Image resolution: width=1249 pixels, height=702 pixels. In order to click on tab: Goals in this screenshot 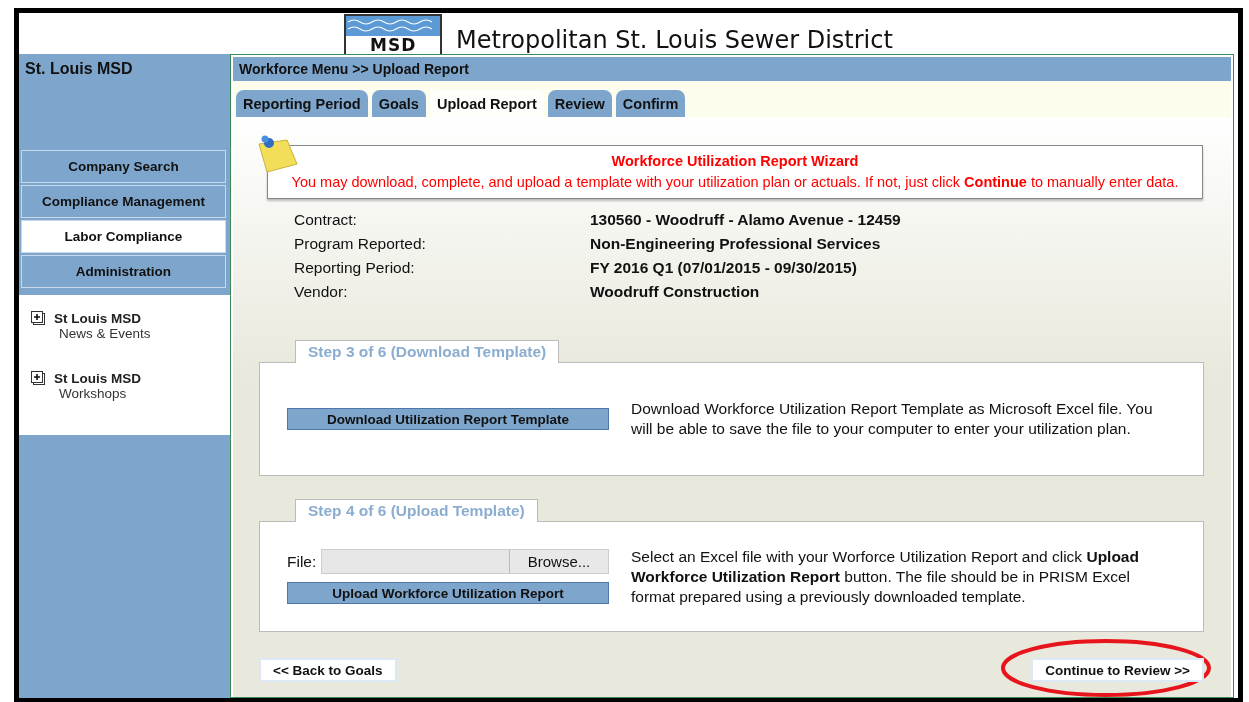, I will do `click(398, 103)`.